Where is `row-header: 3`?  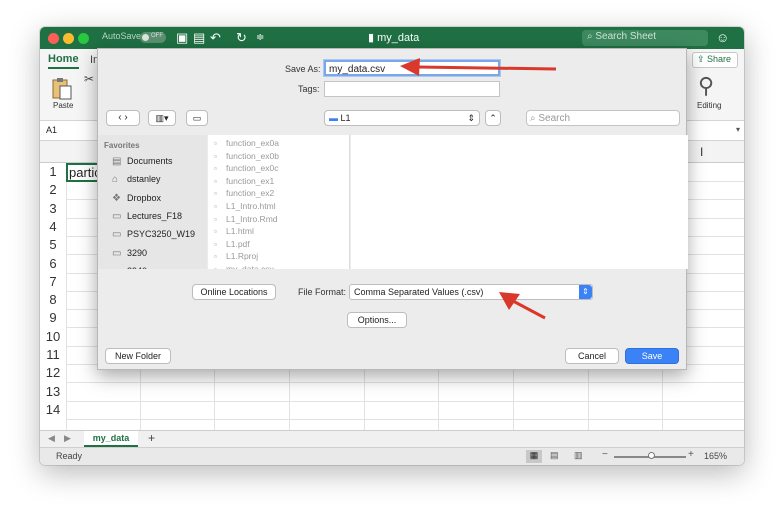
row-header: 3 is located at coordinates (53, 209).